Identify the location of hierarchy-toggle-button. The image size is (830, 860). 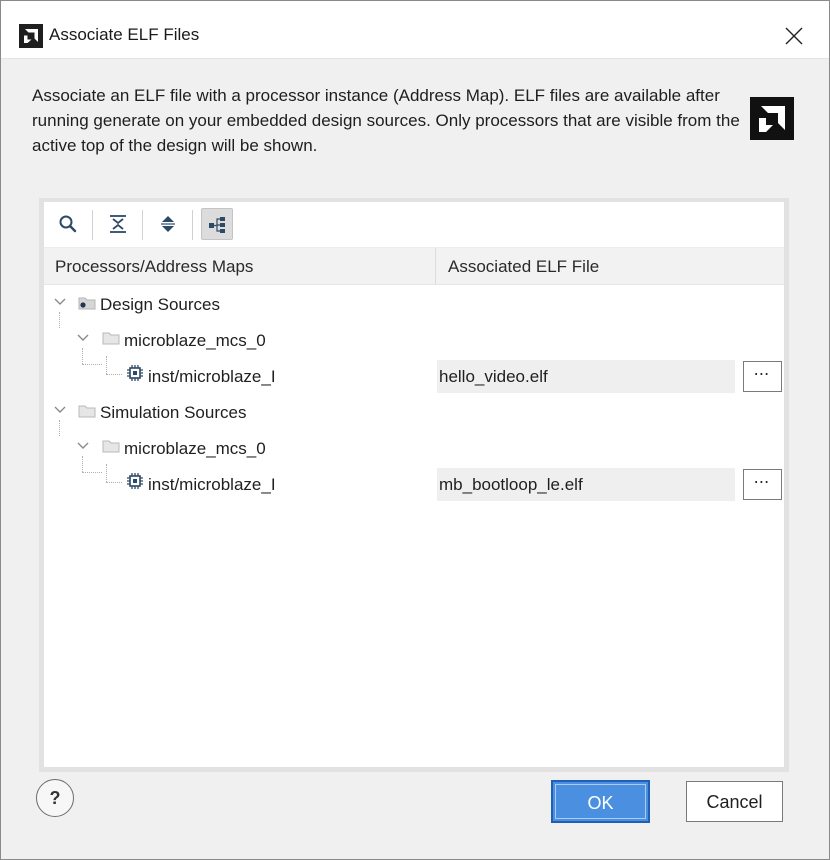
(217, 224).